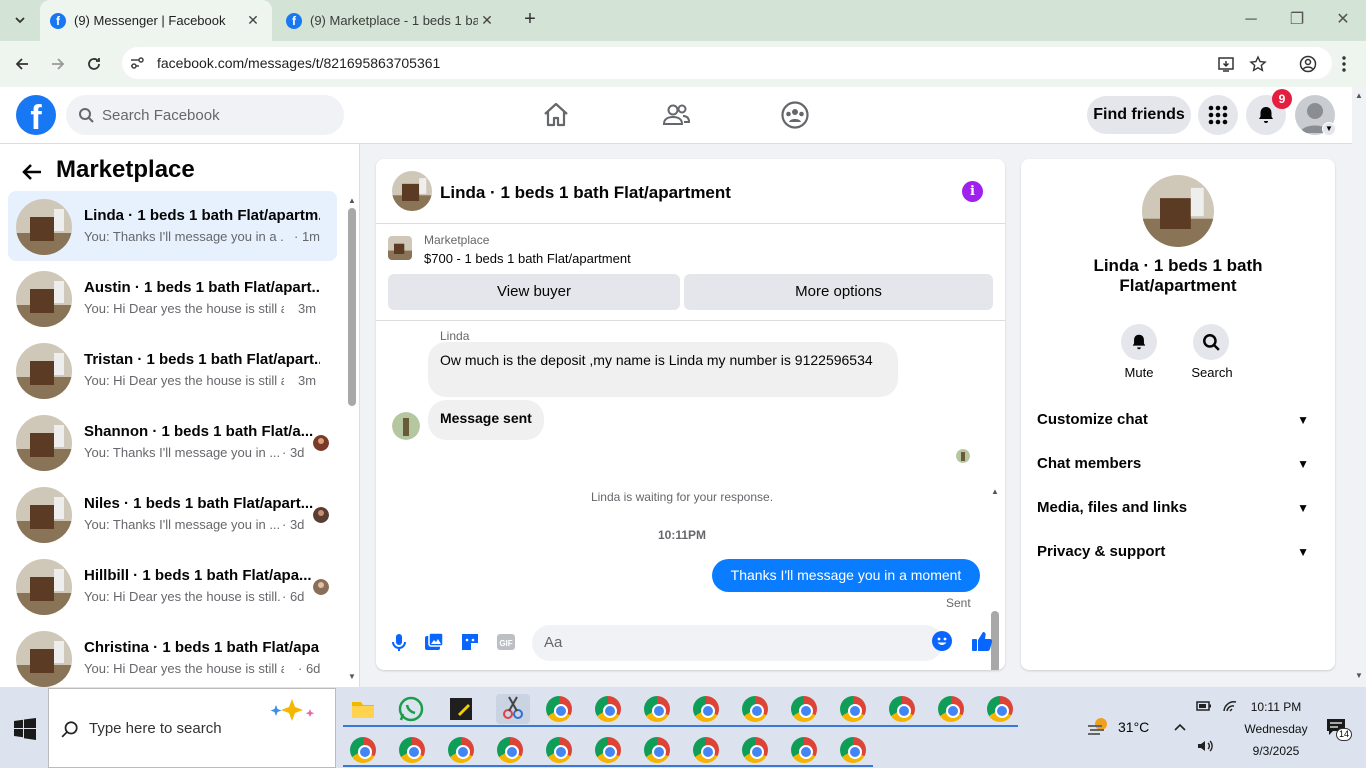 Image resolution: width=1366 pixels, height=768 pixels. I want to click on tab-marketplace: f (9) Marketplace - 1 beds 1 bath ✕, so click(391, 20).